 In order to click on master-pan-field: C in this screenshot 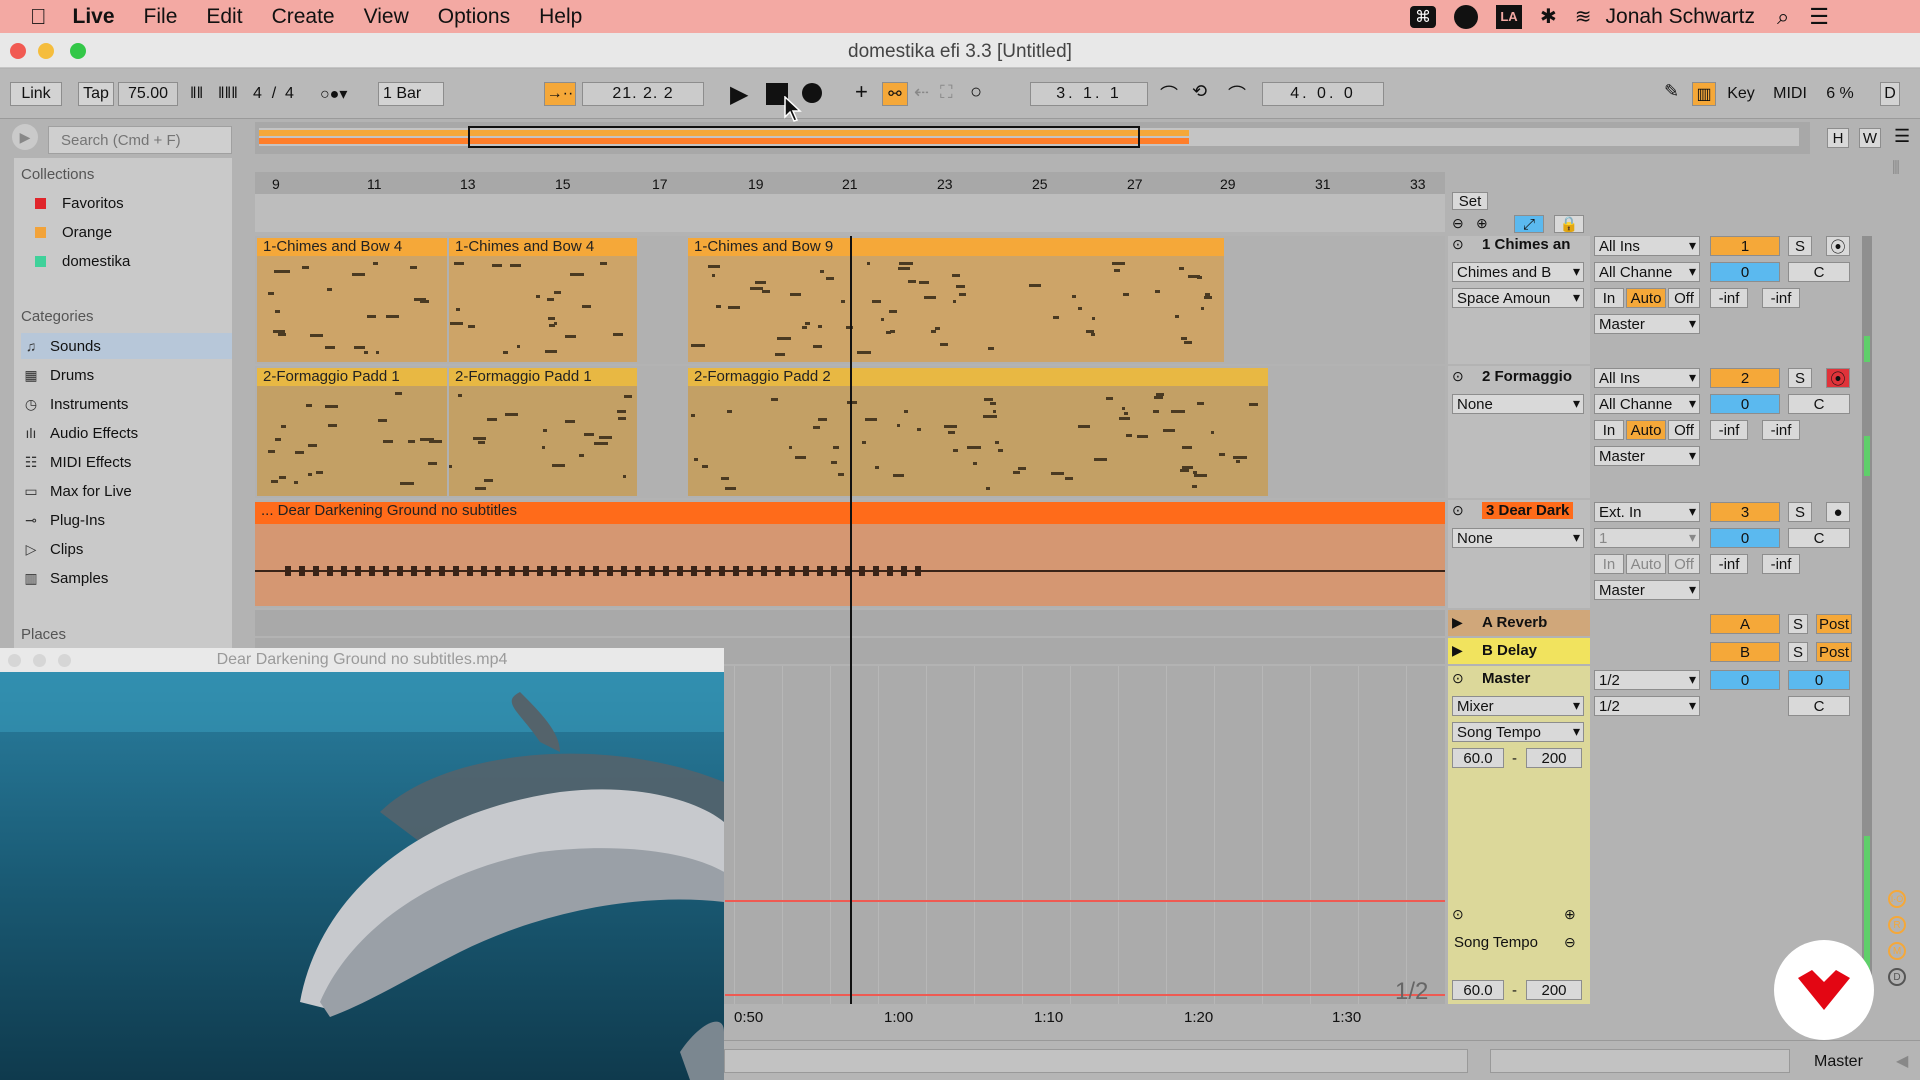, I will do `click(1819, 706)`.